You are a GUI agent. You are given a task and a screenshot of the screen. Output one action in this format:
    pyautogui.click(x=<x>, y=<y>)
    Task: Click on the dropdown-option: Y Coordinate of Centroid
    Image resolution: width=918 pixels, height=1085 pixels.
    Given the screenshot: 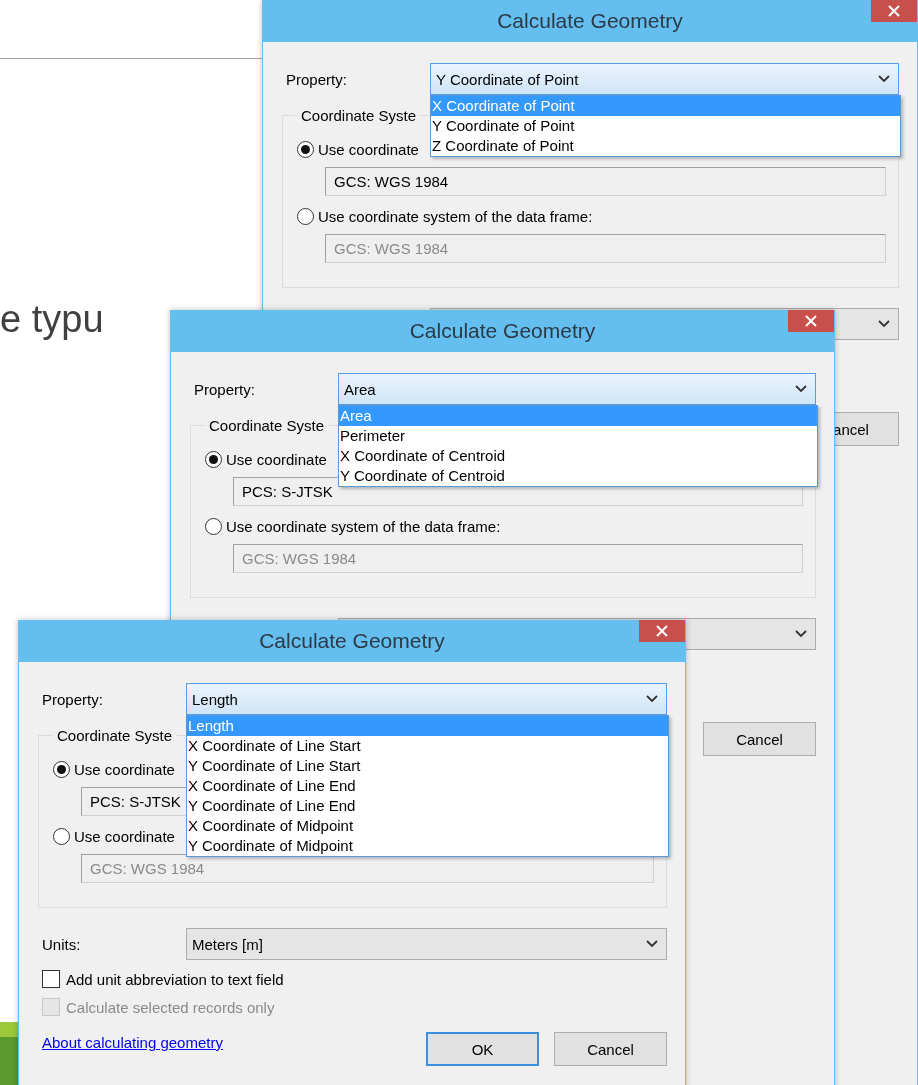 What is the action you would take?
    pyautogui.click(x=578, y=476)
    